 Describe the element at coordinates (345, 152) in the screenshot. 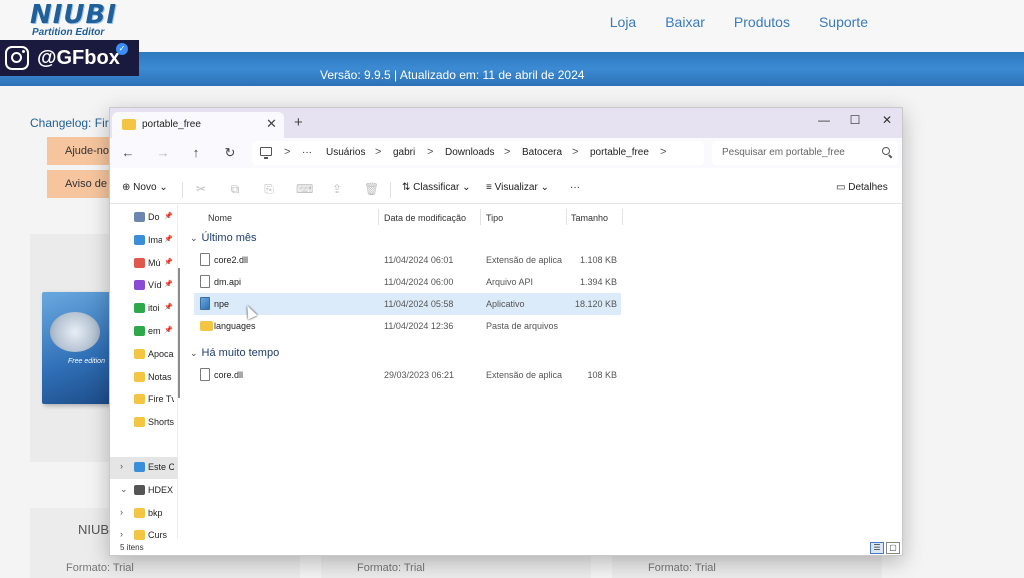

I see `breadcrumb-usuarios: Usuários` at that location.